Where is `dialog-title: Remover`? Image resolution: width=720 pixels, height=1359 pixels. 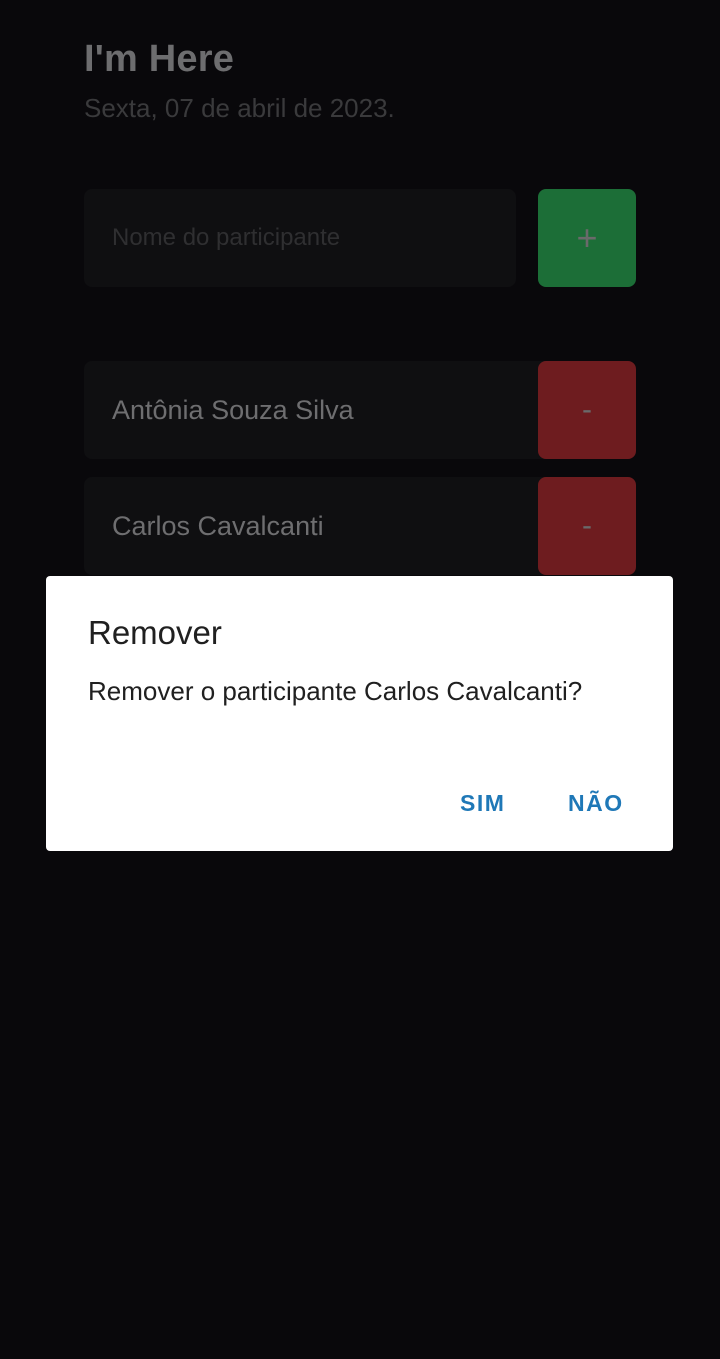
dialog-title: Remover is located at coordinates (155, 632).